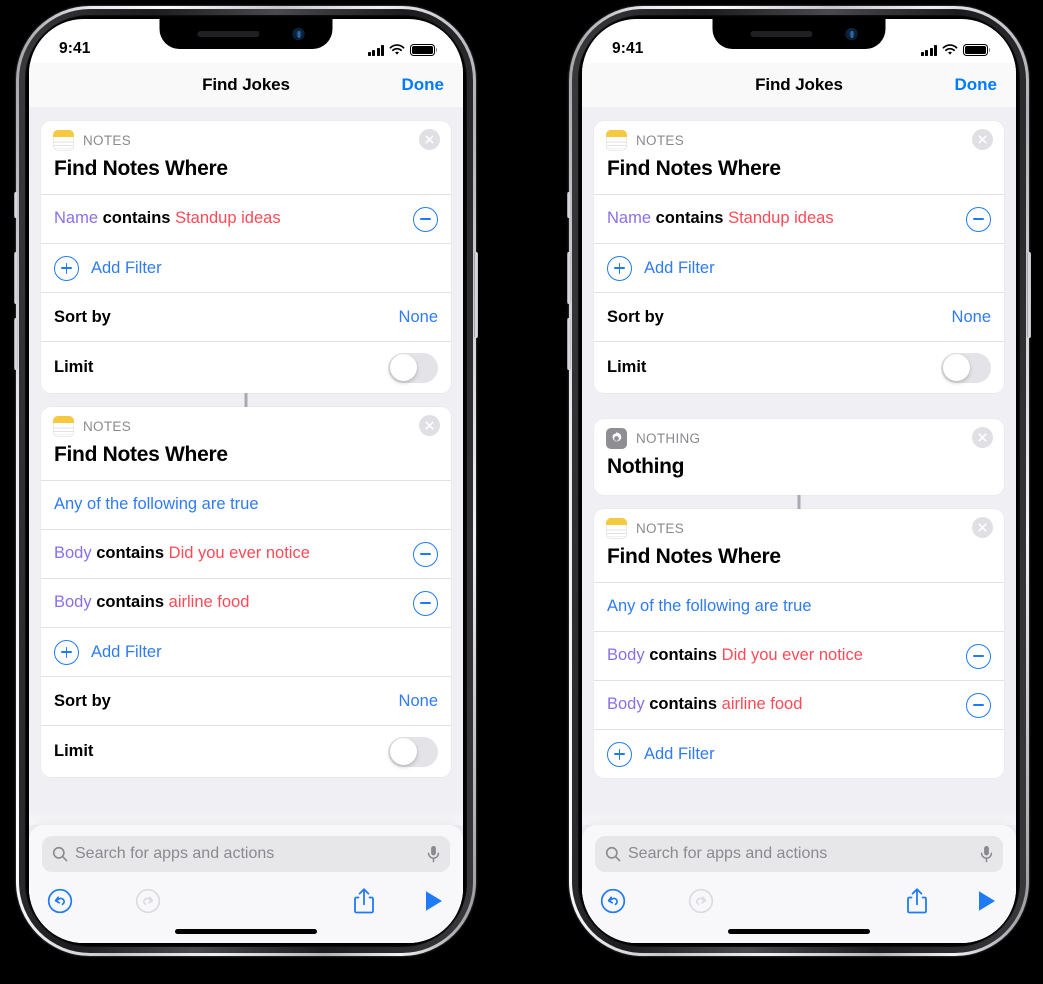 This screenshot has width=1043, height=984. Describe the element at coordinates (799, 435) in the screenshot. I see `card-header: NOTHING` at that location.